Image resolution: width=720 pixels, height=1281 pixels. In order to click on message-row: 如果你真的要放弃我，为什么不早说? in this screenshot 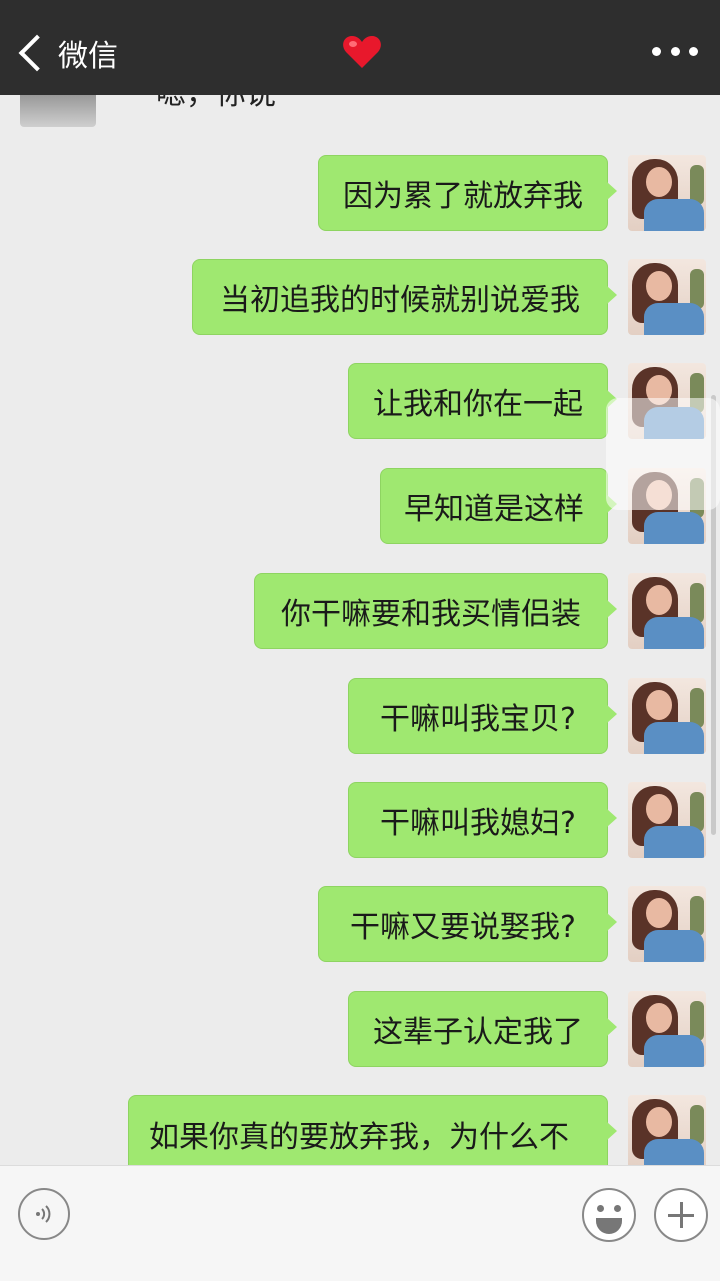, I will do `click(360, 1130)`.